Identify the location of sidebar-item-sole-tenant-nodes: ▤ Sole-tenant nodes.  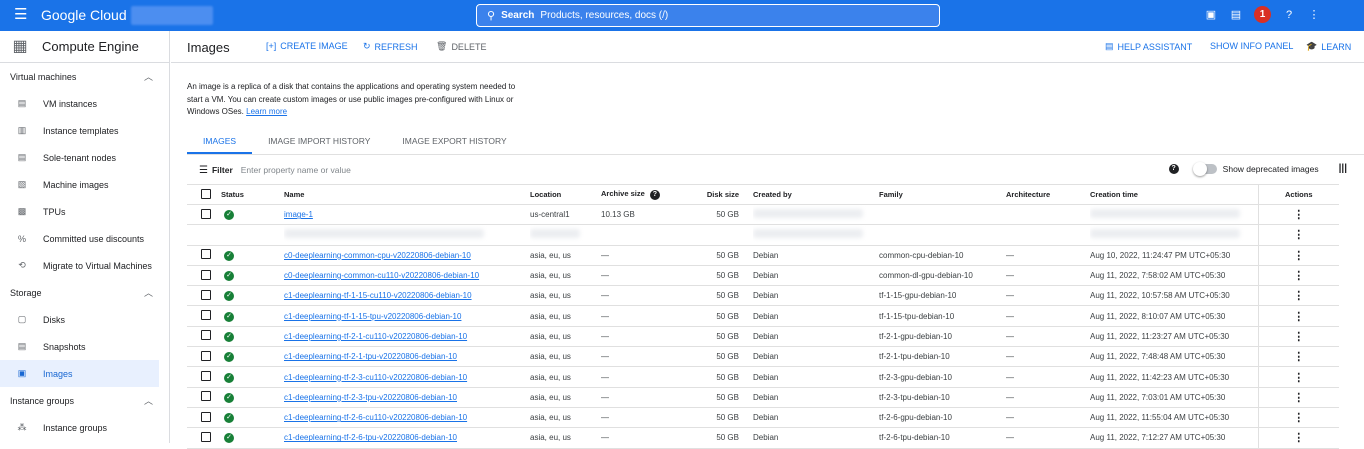
(84, 157).